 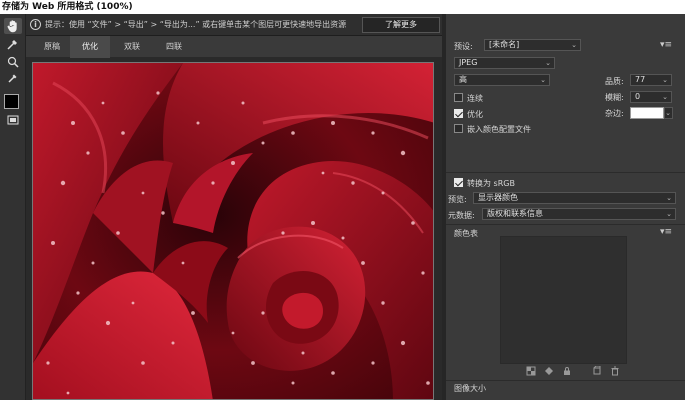 I want to click on embed-profile-checkbox, so click(x=458, y=128).